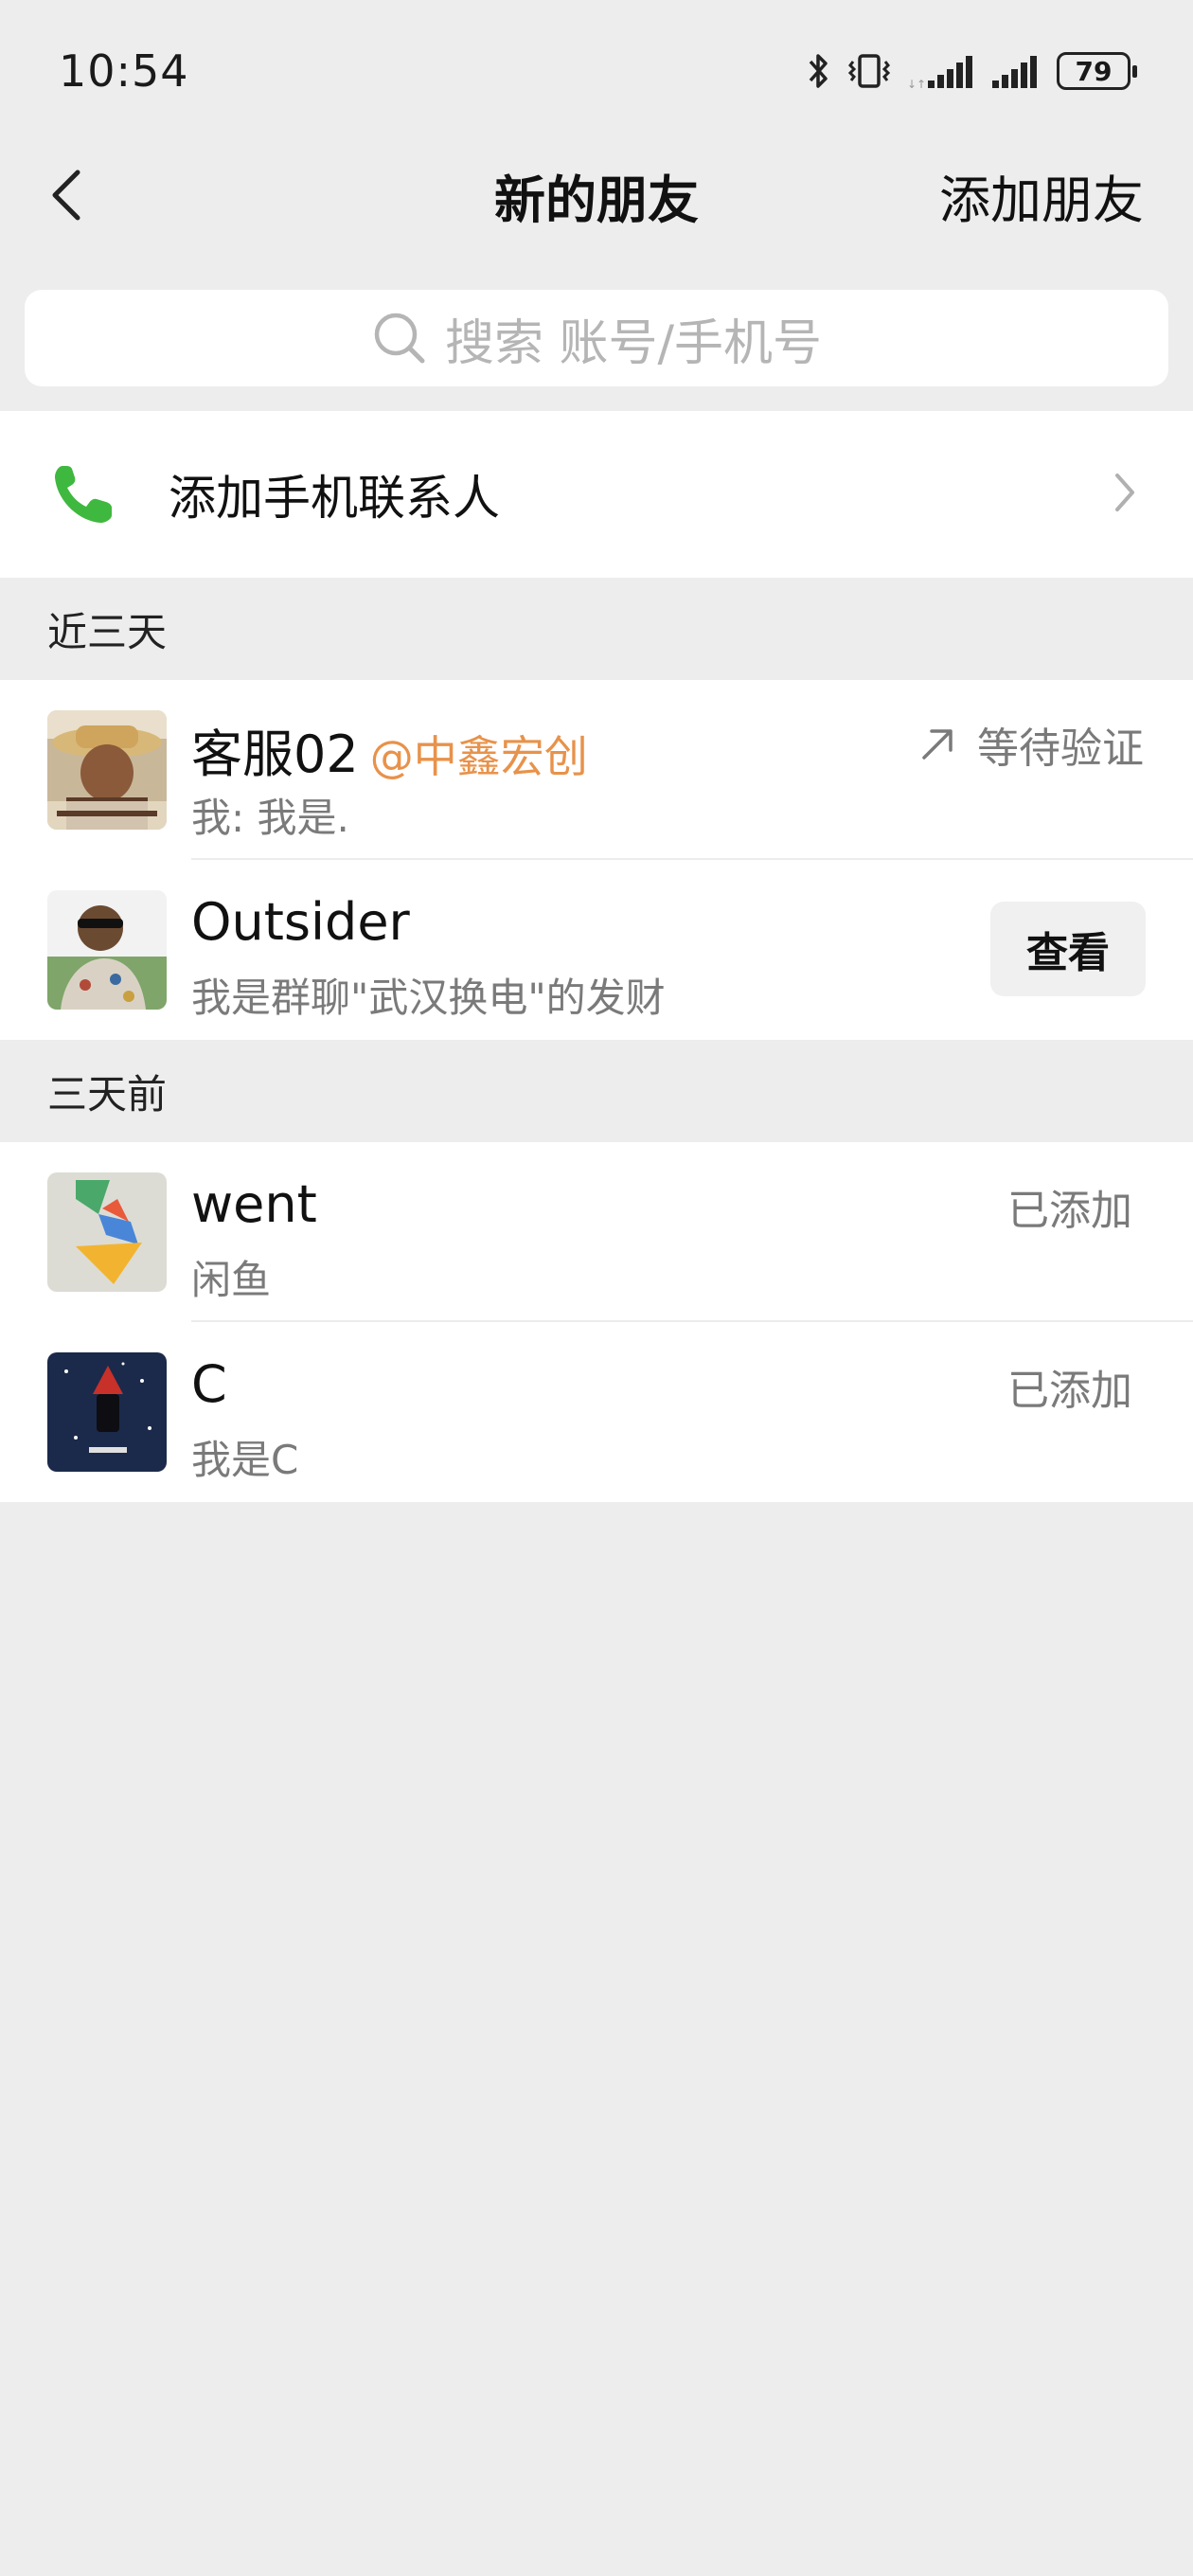  I want to click on section-header-recent: 近三天, so click(107, 631).